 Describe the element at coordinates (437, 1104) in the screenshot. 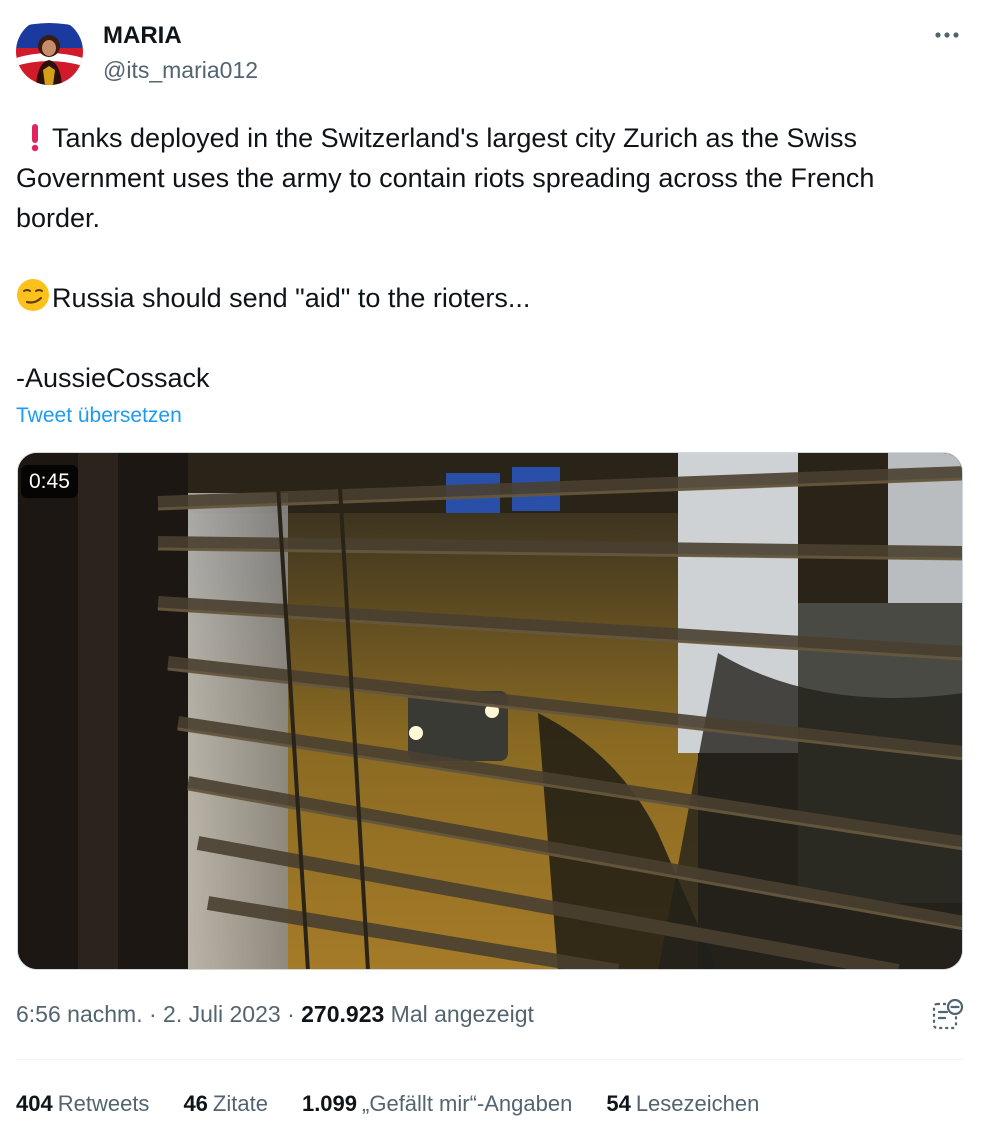

I see `likes-stat: 1.099 „Gefällt mir“-Angaben` at that location.